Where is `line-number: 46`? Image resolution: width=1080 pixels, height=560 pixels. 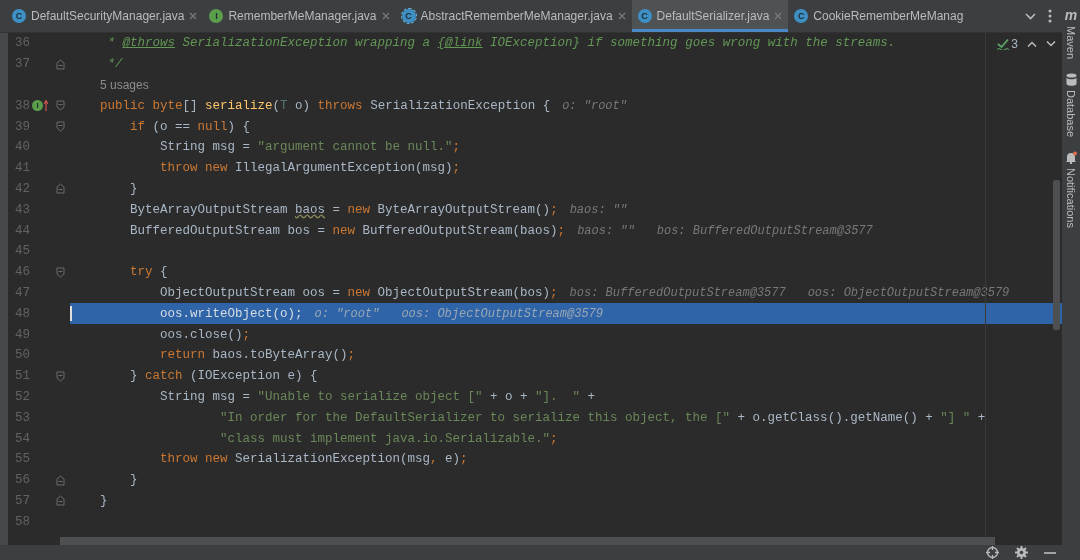
line-number: 46 is located at coordinates (22, 272).